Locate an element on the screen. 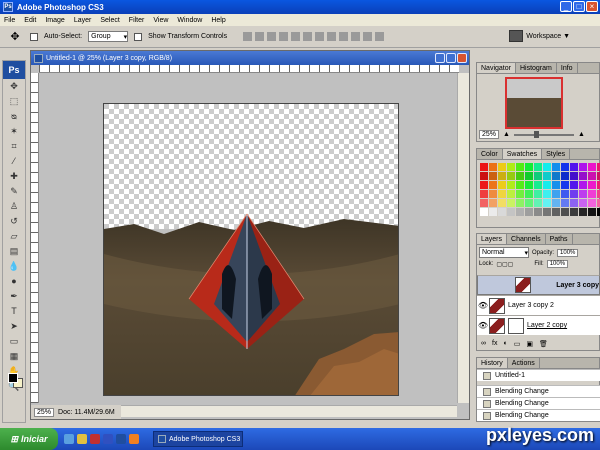 The height and width of the screenshot is (450, 600). tab-actions: Actions is located at coordinates (524, 363).